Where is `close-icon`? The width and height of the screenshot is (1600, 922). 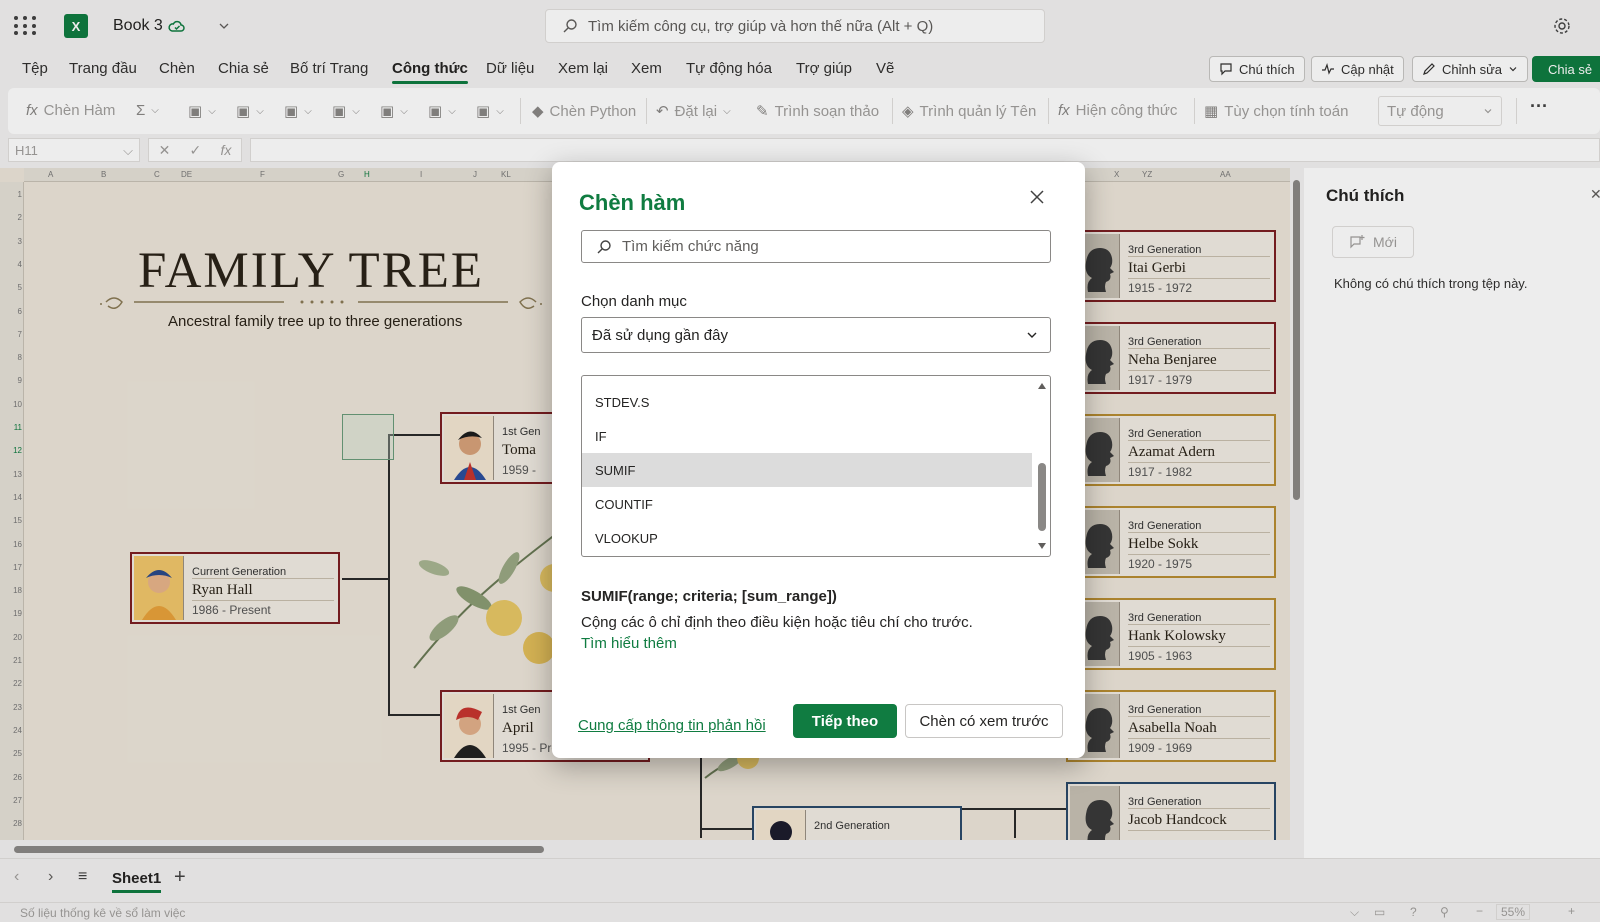 close-icon is located at coordinates (1037, 197).